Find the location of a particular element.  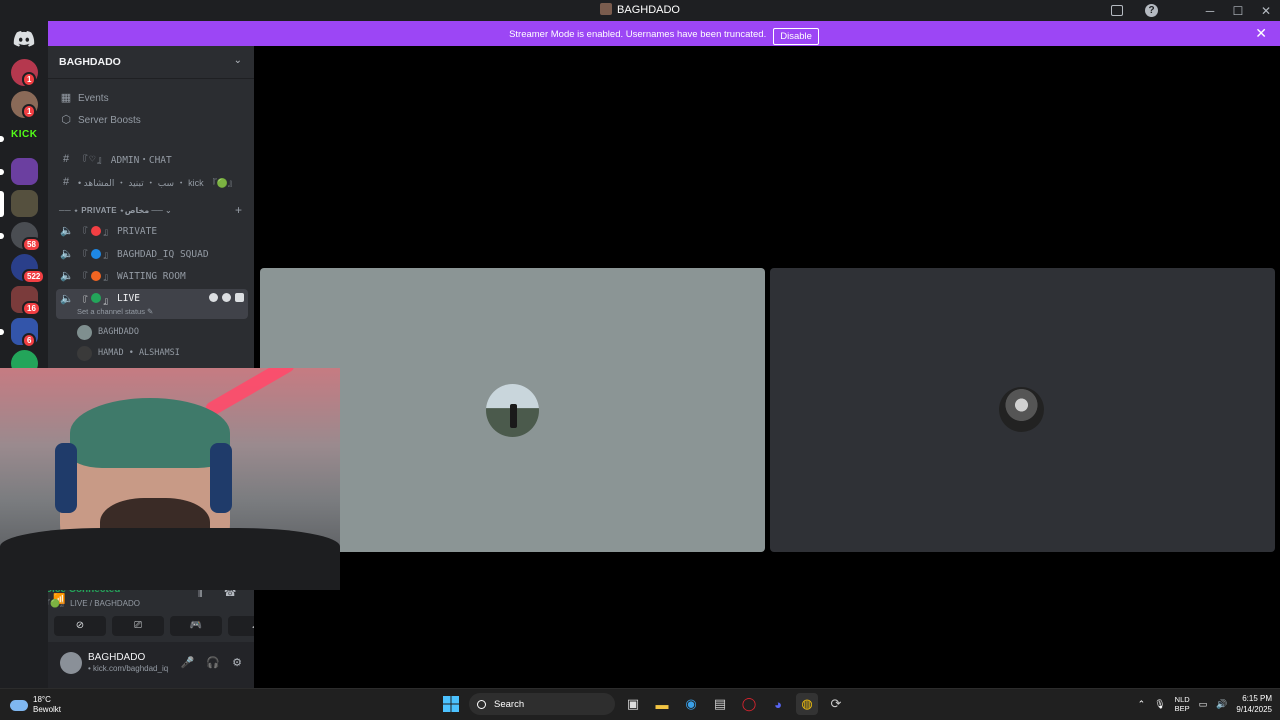

weather-widget: 18°C Bewolkt is located at coordinates (35, 705).